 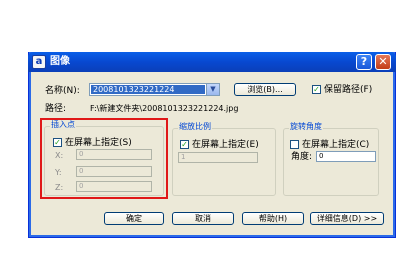 I want to click on rotation-onscreen-checkbox, so click(x=294, y=144).